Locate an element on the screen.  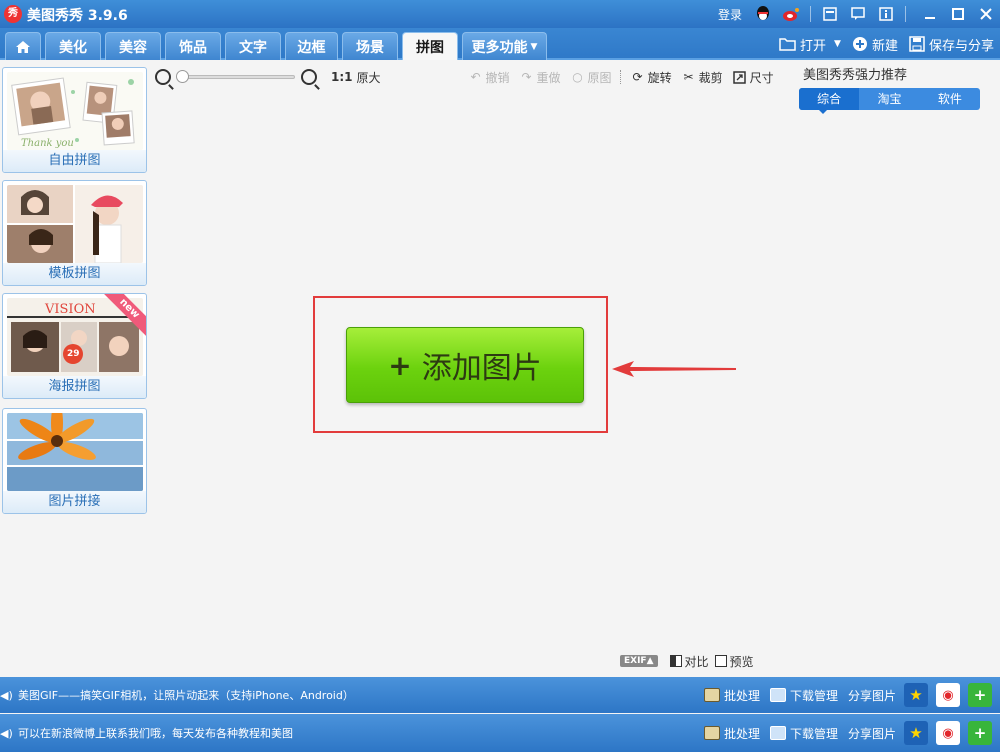
undo-icon: ↶ is located at coordinates (475, 77).